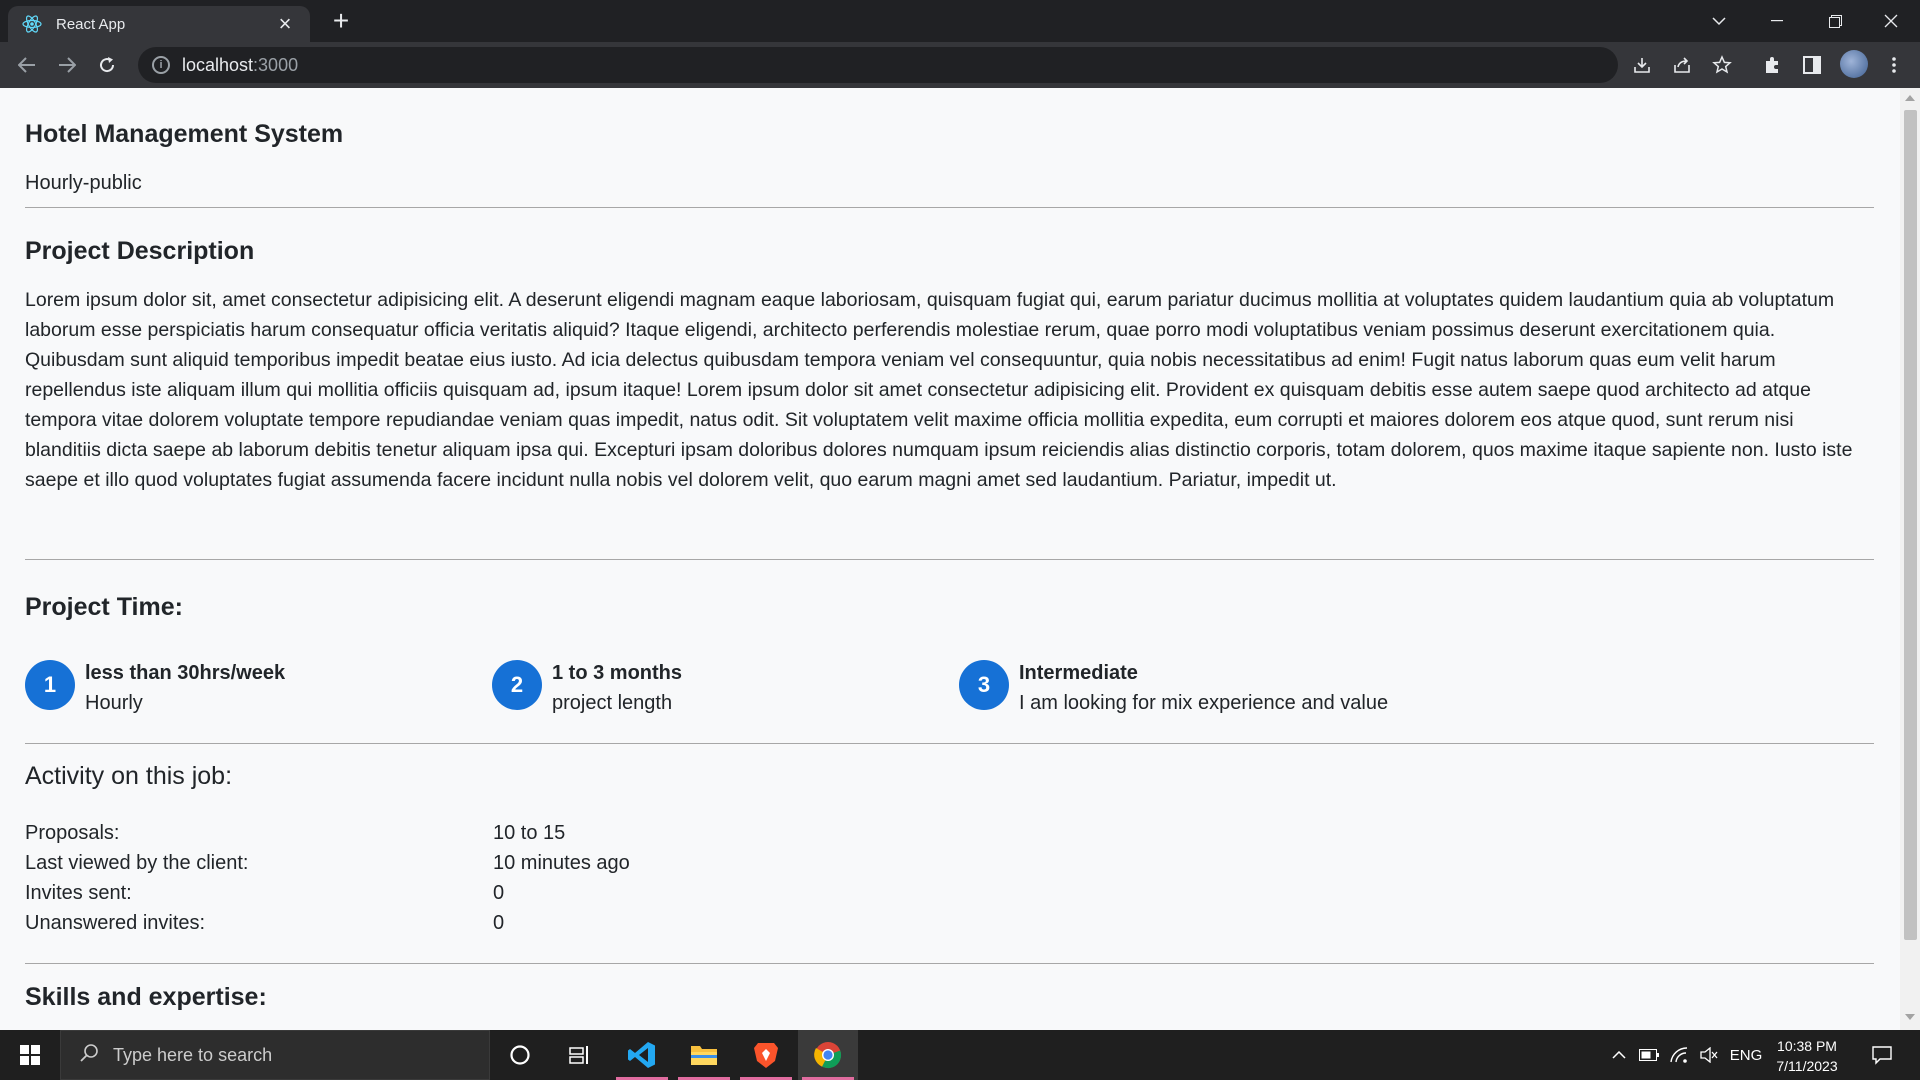  I want to click on scrollbar-thumb, so click(1910, 525).